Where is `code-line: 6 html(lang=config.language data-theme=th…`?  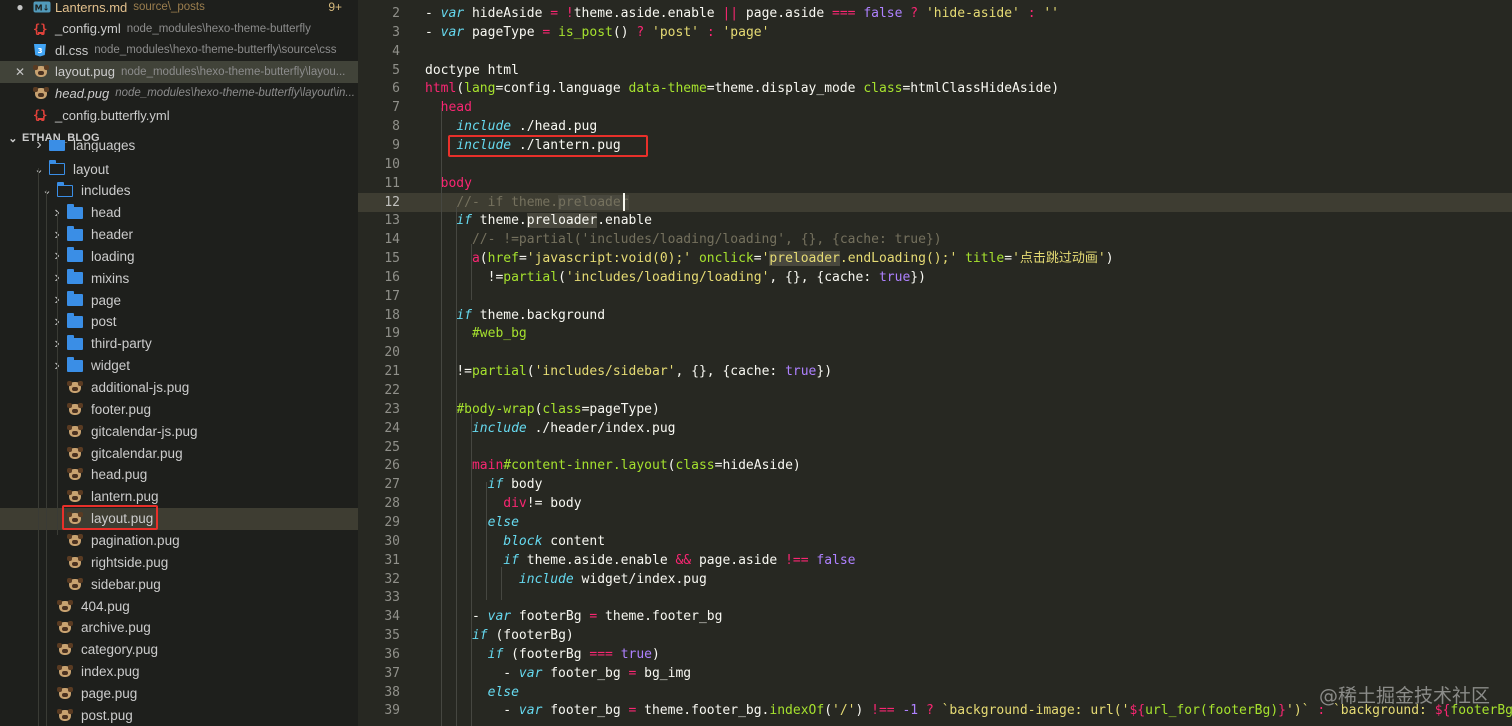
code-line: 6 html(lang=config.language data-theme=th… is located at coordinates (935, 88).